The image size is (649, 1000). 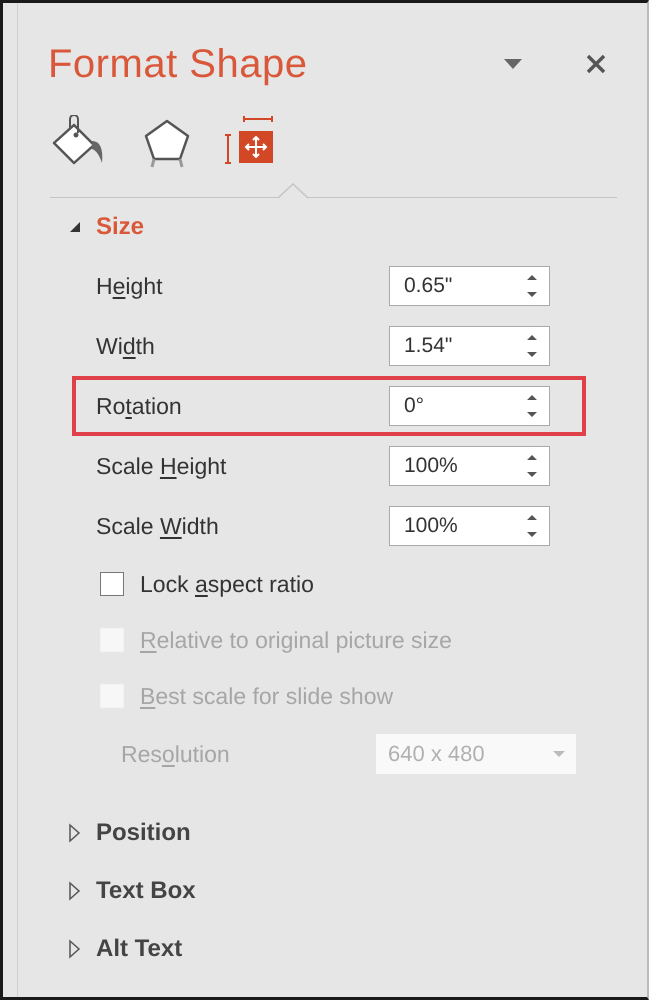 What do you see at coordinates (139, 949) in the screenshot?
I see `section-title: Alt Text` at bounding box center [139, 949].